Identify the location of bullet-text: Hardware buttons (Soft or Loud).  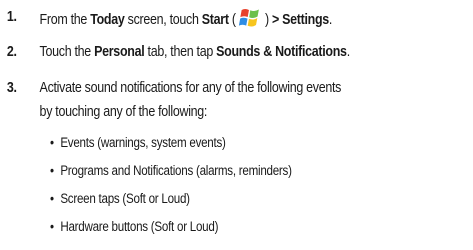
(139, 226).